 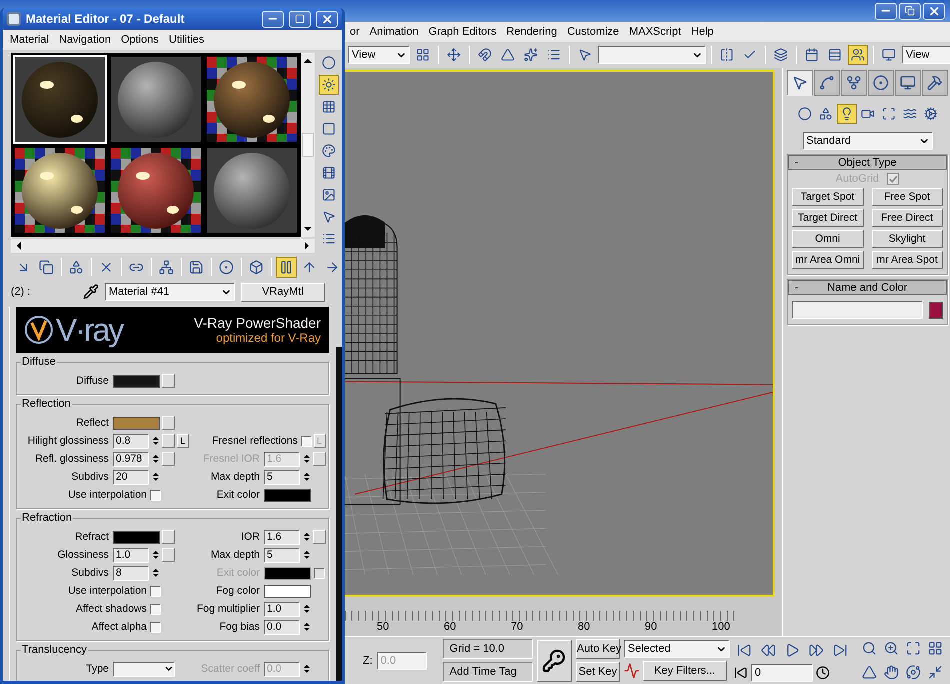 I want to click on time-tag-field: Add Time Tag, so click(x=487, y=672).